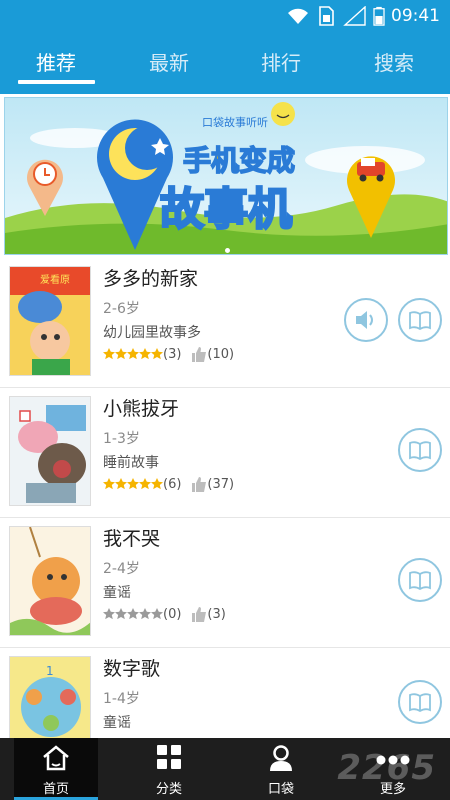  What do you see at coordinates (141, 407) in the screenshot?
I see `story-title: 小熊拔牙` at bounding box center [141, 407].